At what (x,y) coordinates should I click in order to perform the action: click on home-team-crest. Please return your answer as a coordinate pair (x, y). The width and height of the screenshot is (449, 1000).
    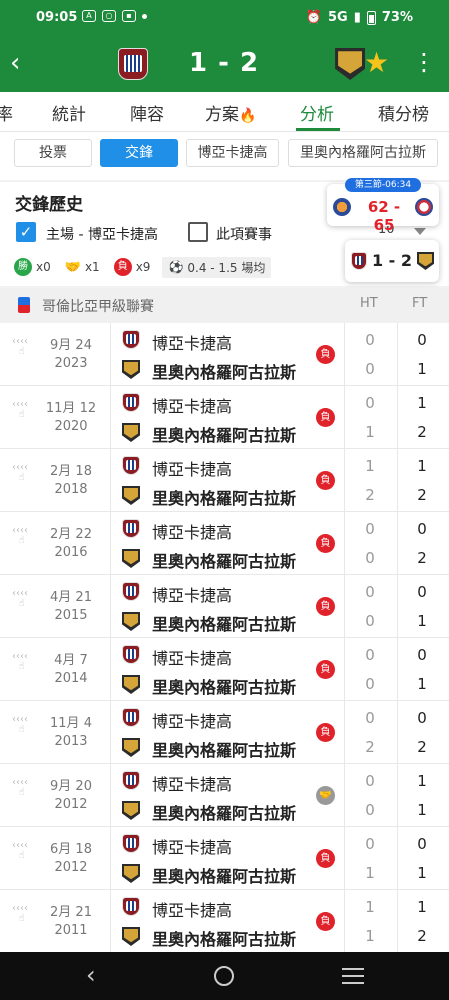
    Looking at the image, I should click on (133, 64).